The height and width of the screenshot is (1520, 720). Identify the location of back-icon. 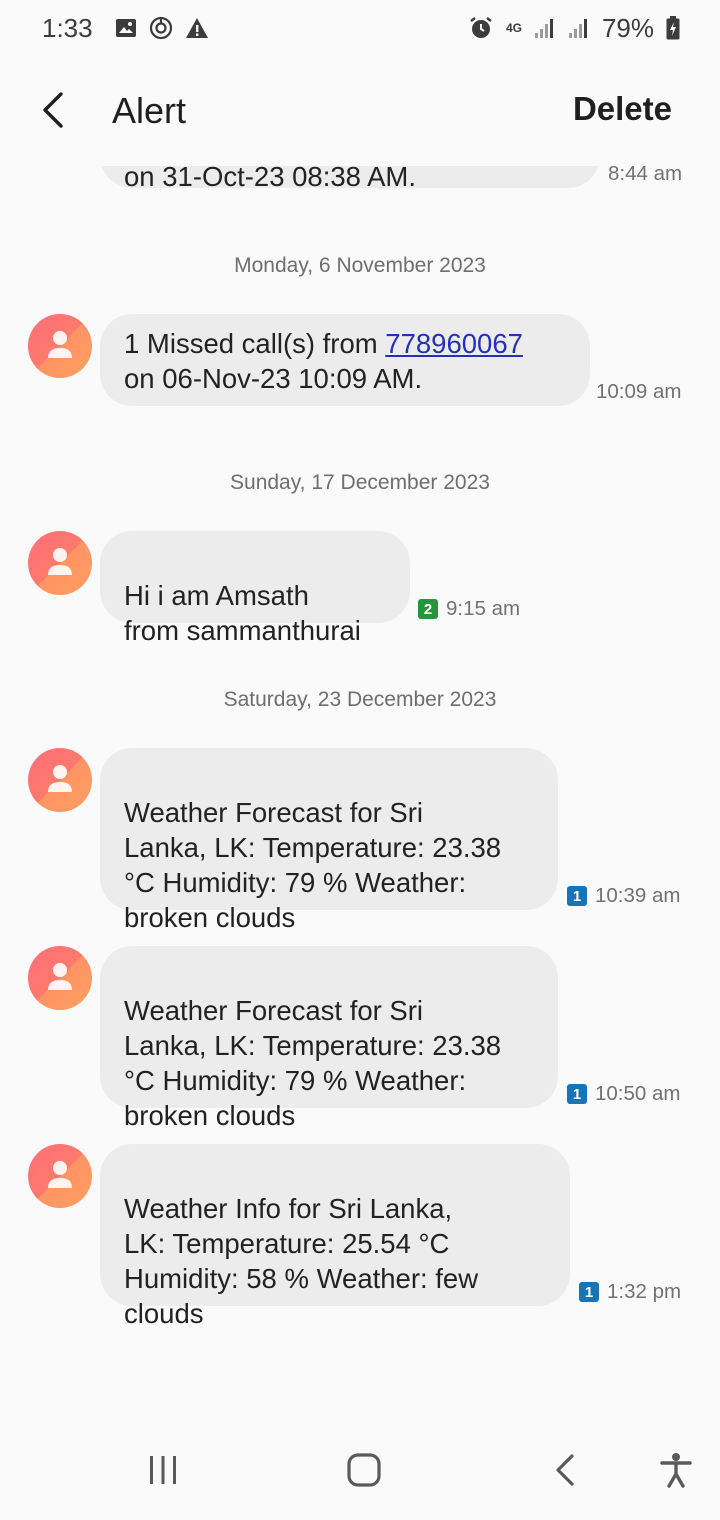
(565, 1470).